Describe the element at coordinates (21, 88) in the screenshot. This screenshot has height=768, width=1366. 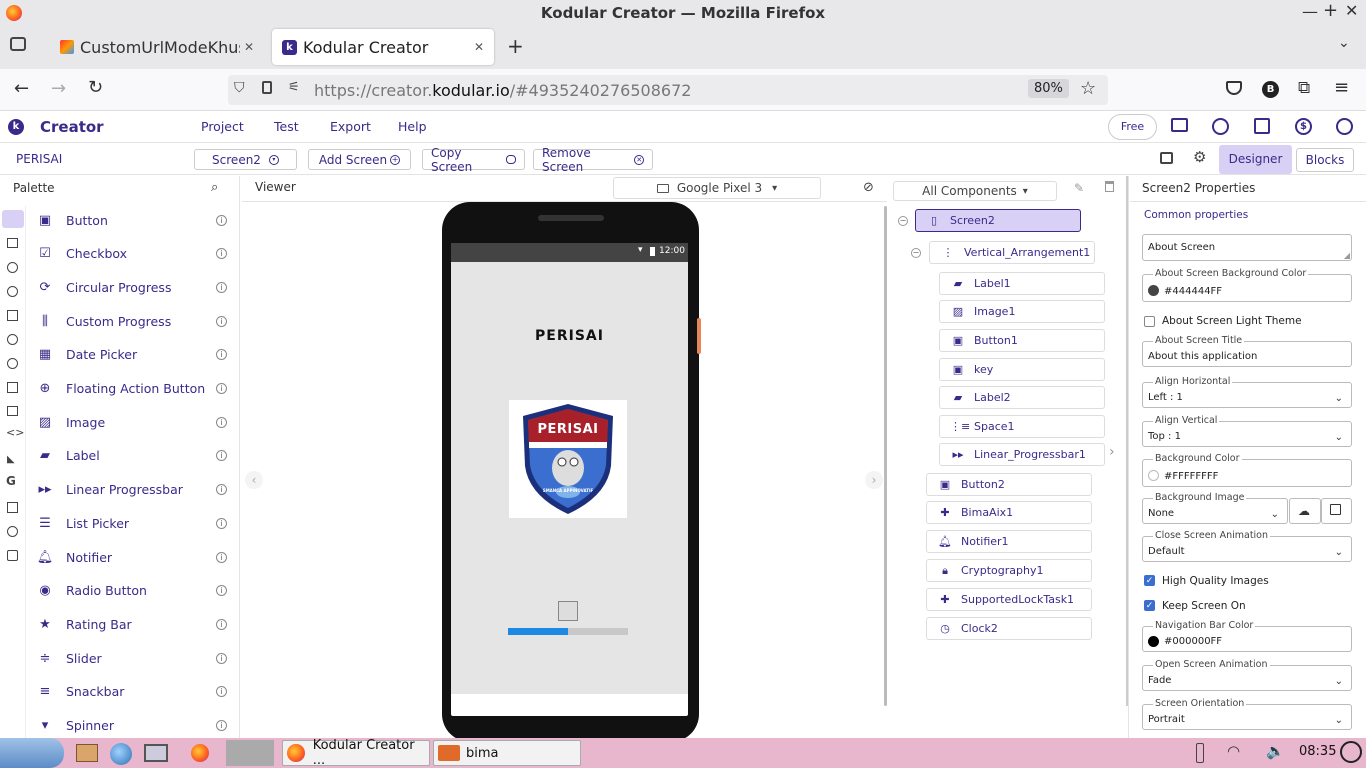
I see `back-icon: ←` at that location.